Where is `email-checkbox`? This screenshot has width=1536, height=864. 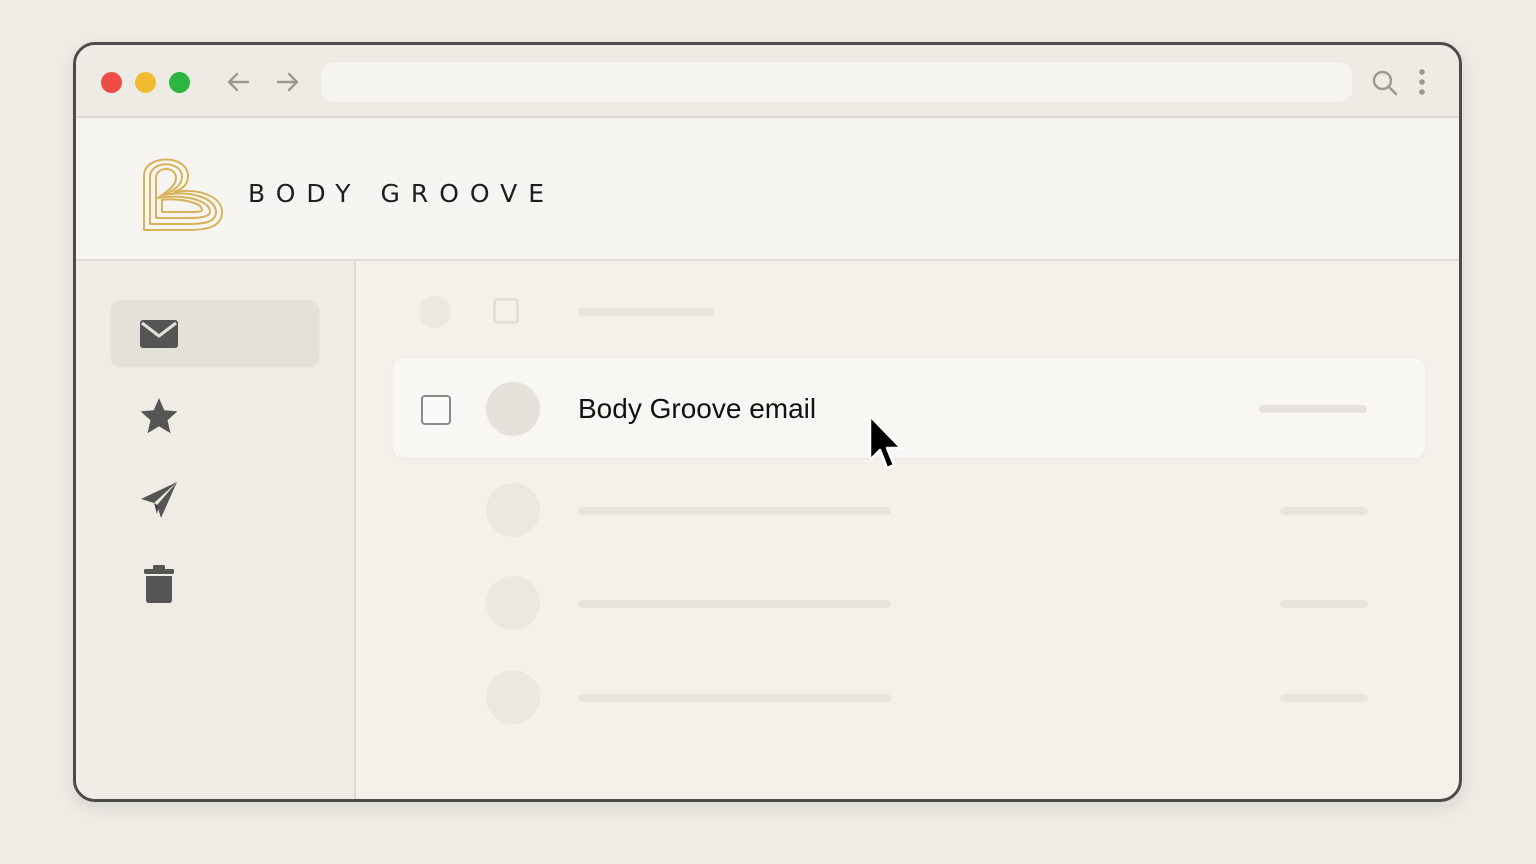 email-checkbox is located at coordinates (436, 410).